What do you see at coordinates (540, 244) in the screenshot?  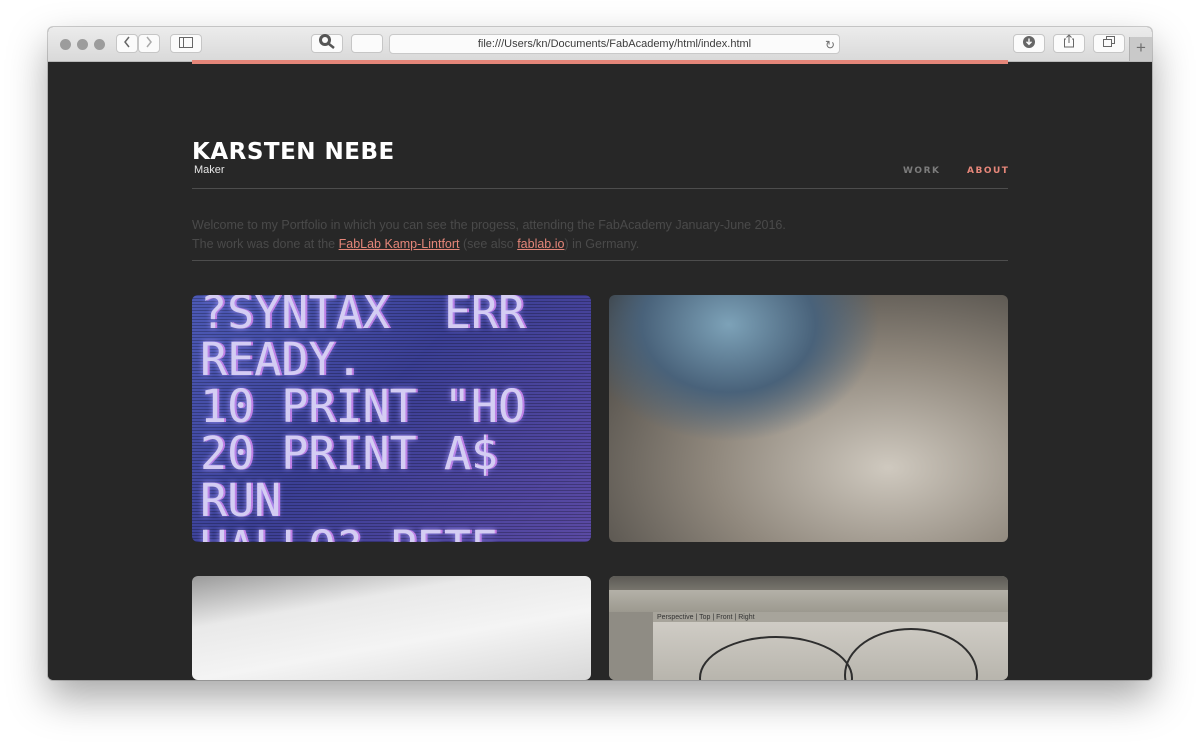 I see `fablab-io-link: fablab.io` at bounding box center [540, 244].